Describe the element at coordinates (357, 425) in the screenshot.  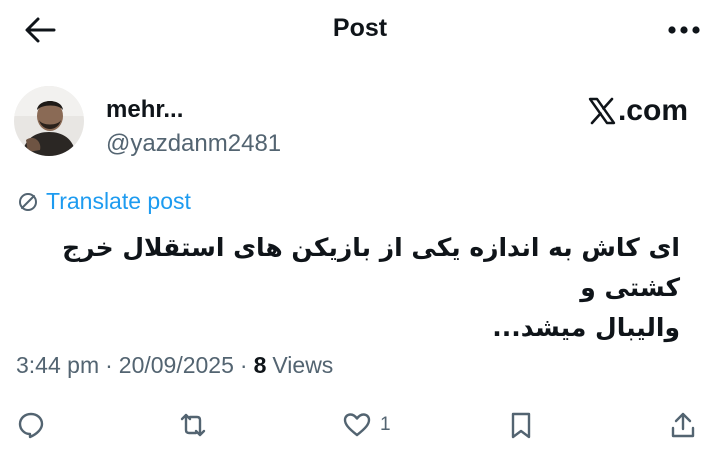
I see `heart-icon` at that location.